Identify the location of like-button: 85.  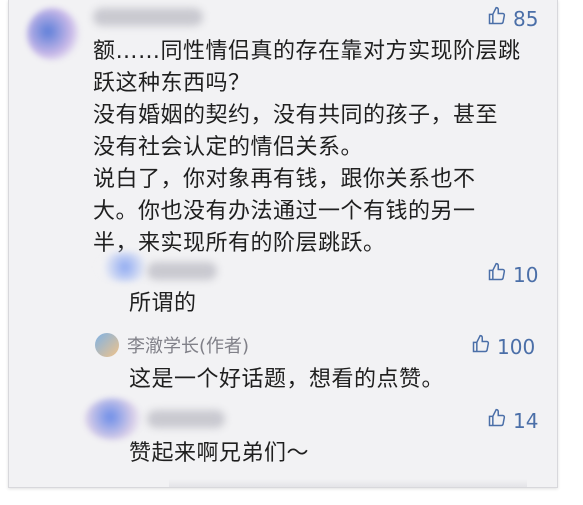
(512, 18).